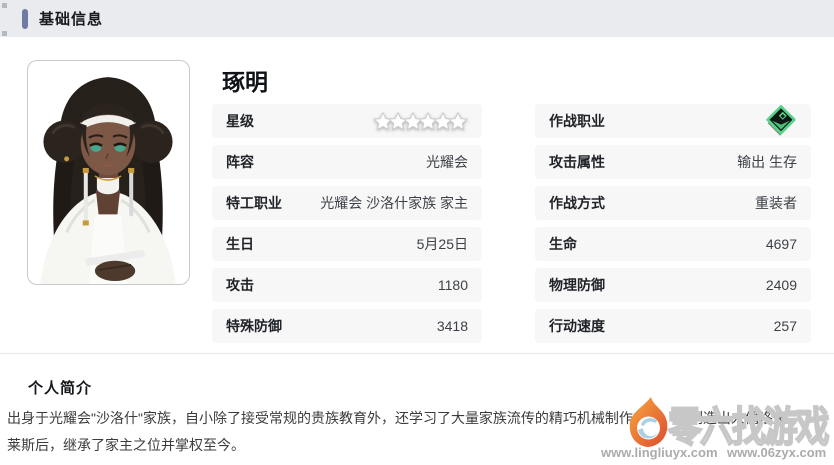  Describe the element at coordinates (25, 18) in the screenshot. I see `accent-pill` at that location.